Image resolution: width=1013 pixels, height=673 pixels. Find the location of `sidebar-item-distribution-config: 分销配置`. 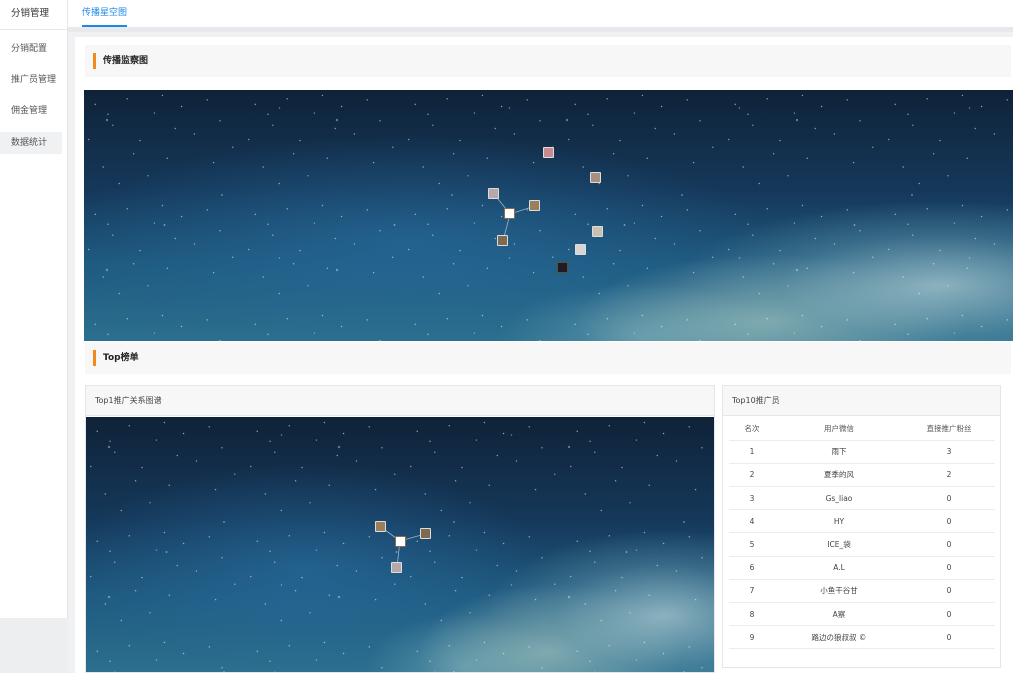

sidebar-item-distribution-config: 分销配置 is located at coordinates (31, 49).